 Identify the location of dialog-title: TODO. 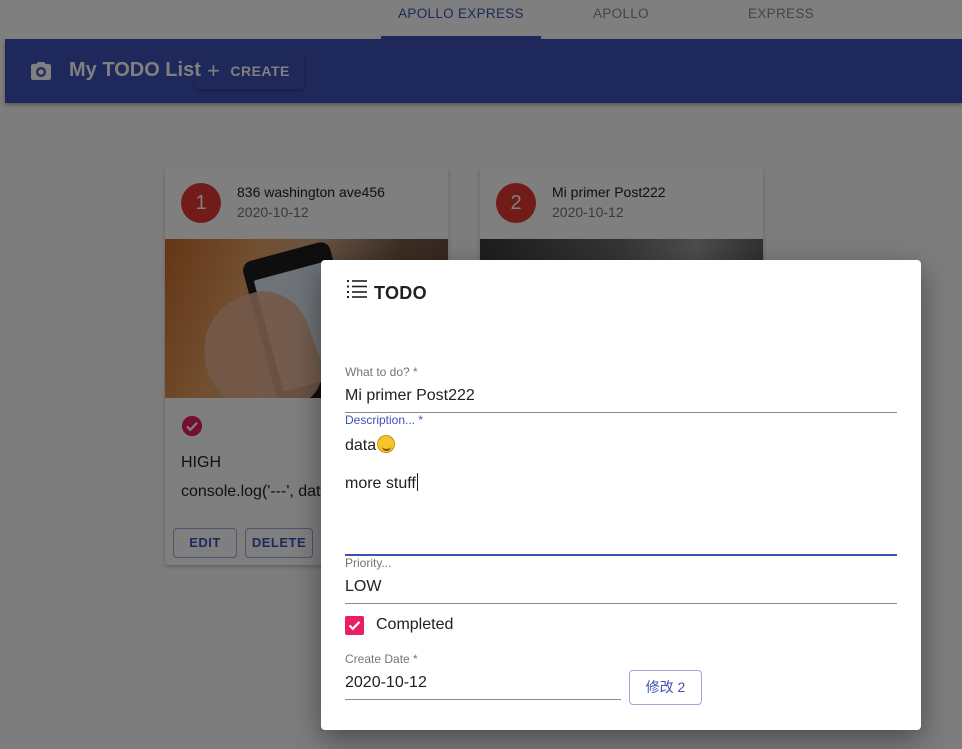
(400, 293).